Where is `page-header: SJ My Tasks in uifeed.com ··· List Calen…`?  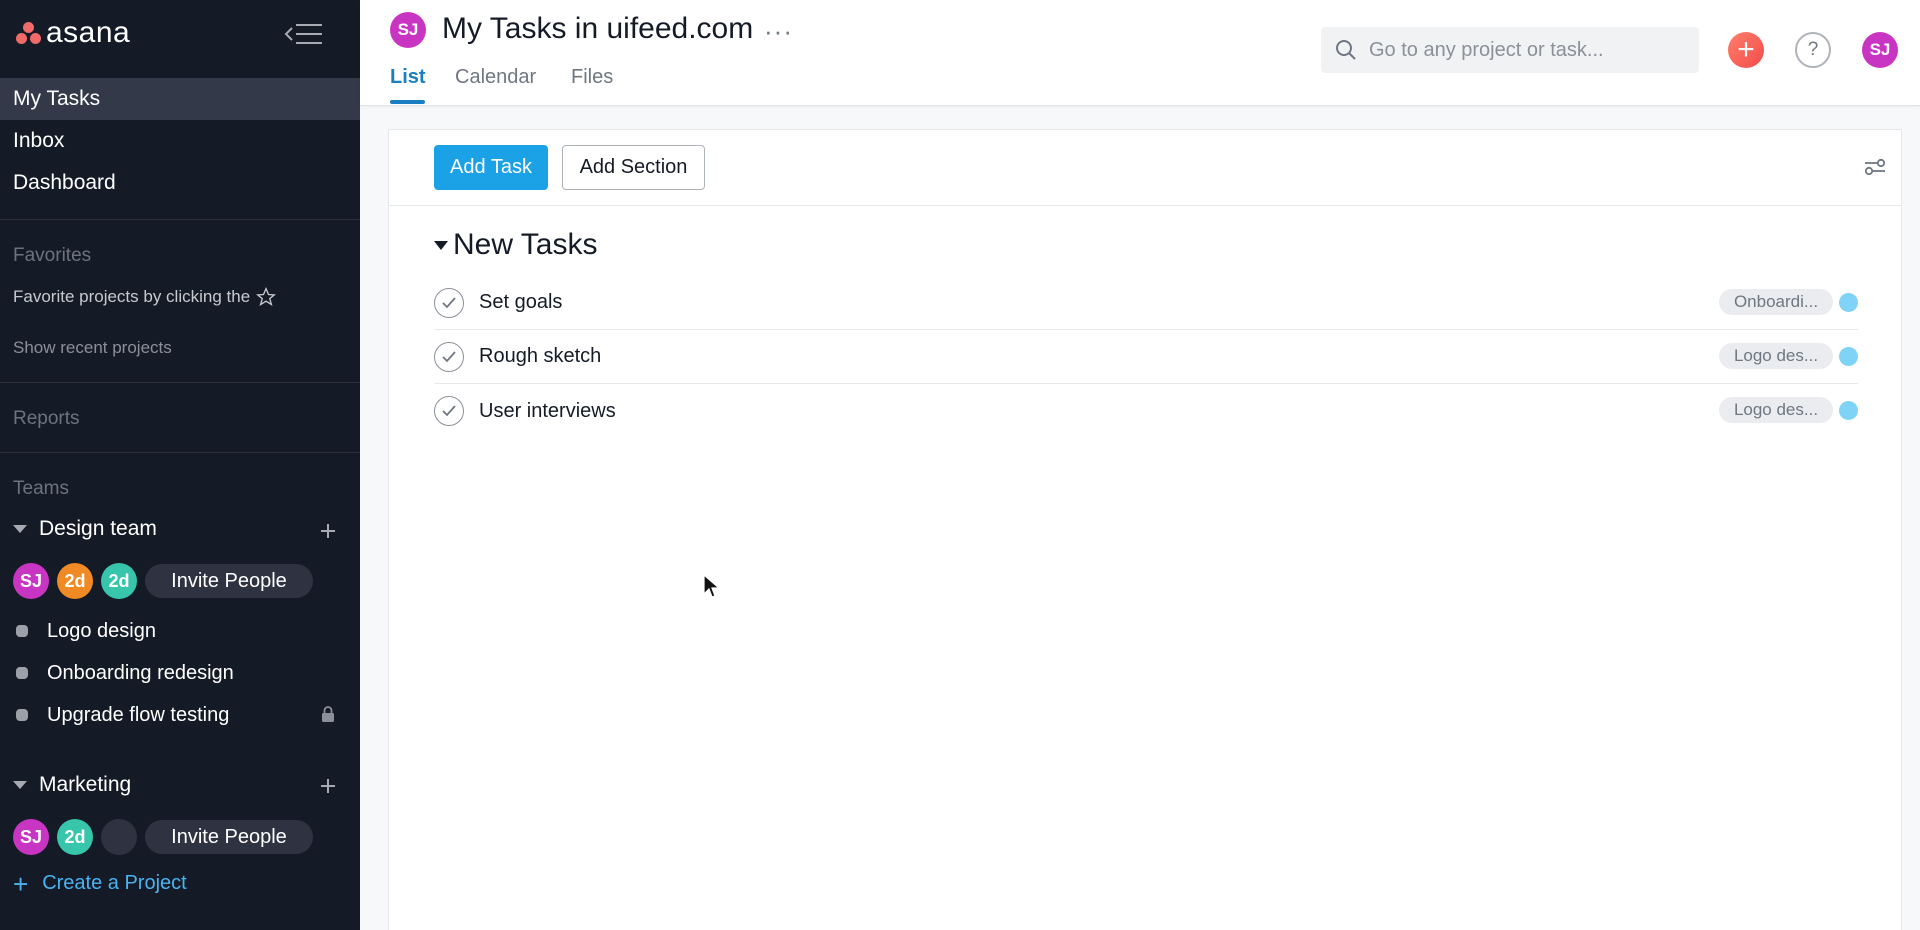
page-header: SJ My Tasks in uifeed.com ··· List Calen… is located at coordinates (1140, 53).